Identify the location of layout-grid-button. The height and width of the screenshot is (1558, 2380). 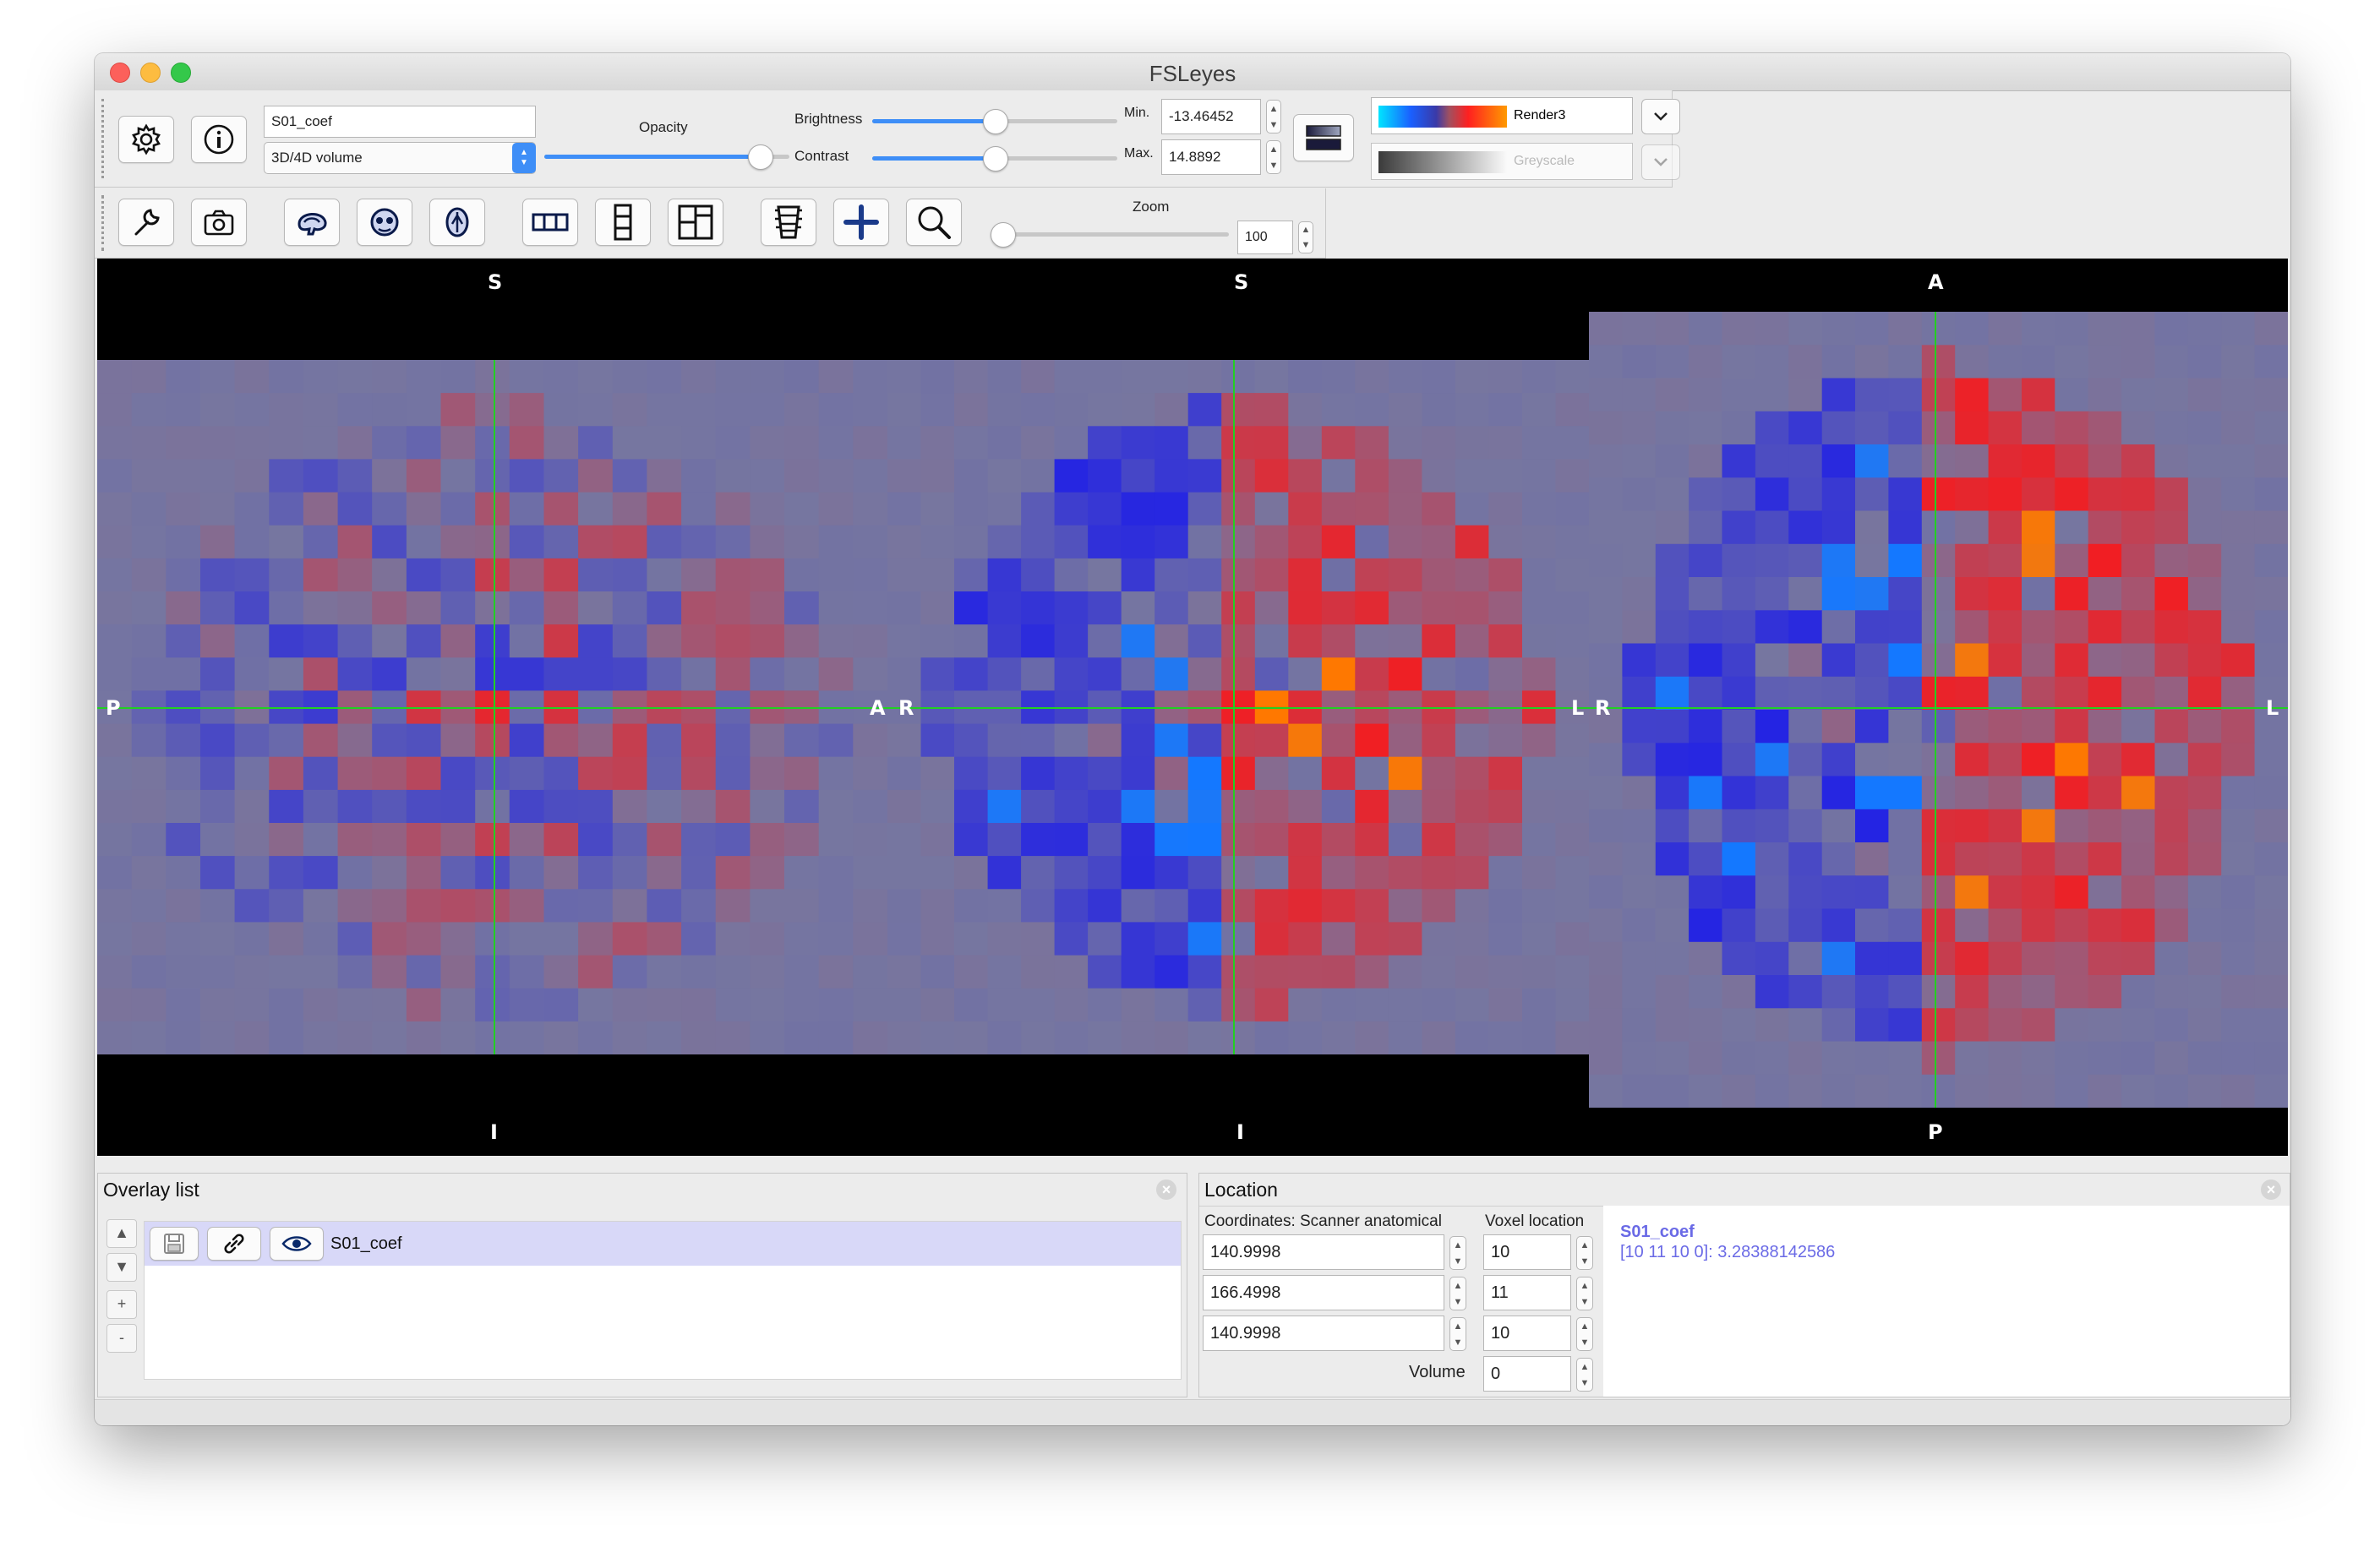
(696, 222).